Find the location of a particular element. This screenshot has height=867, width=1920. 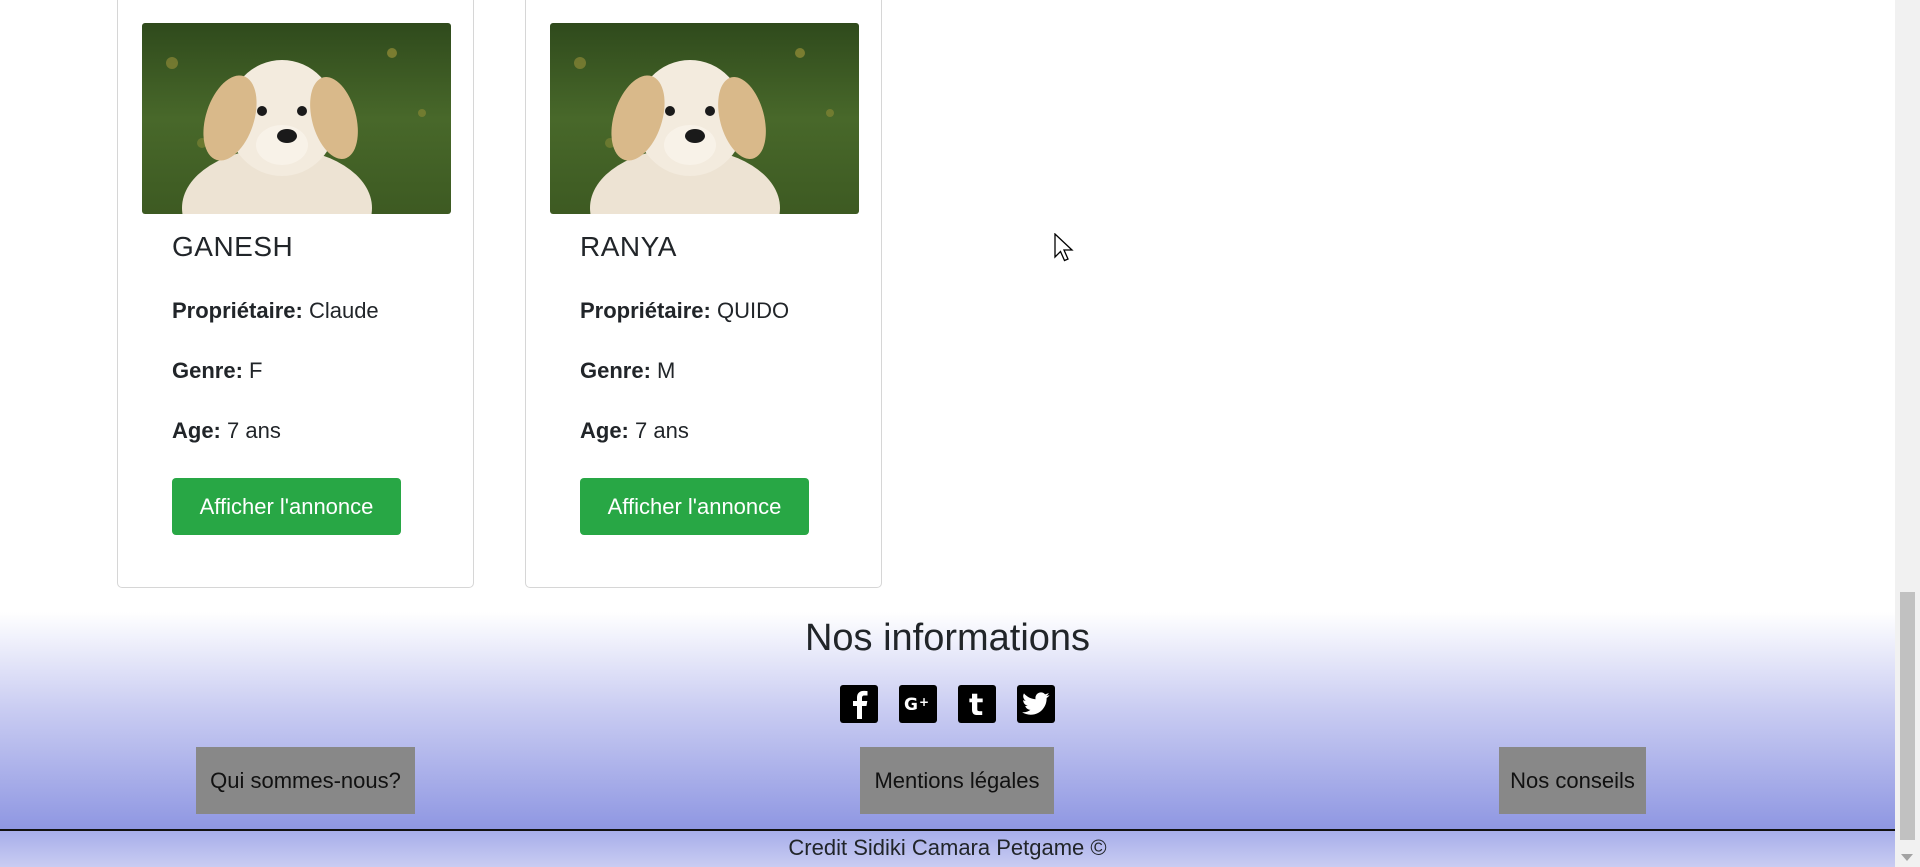

owner-field: Propriétaire: QUIDO is located at coordinates (684, 311).